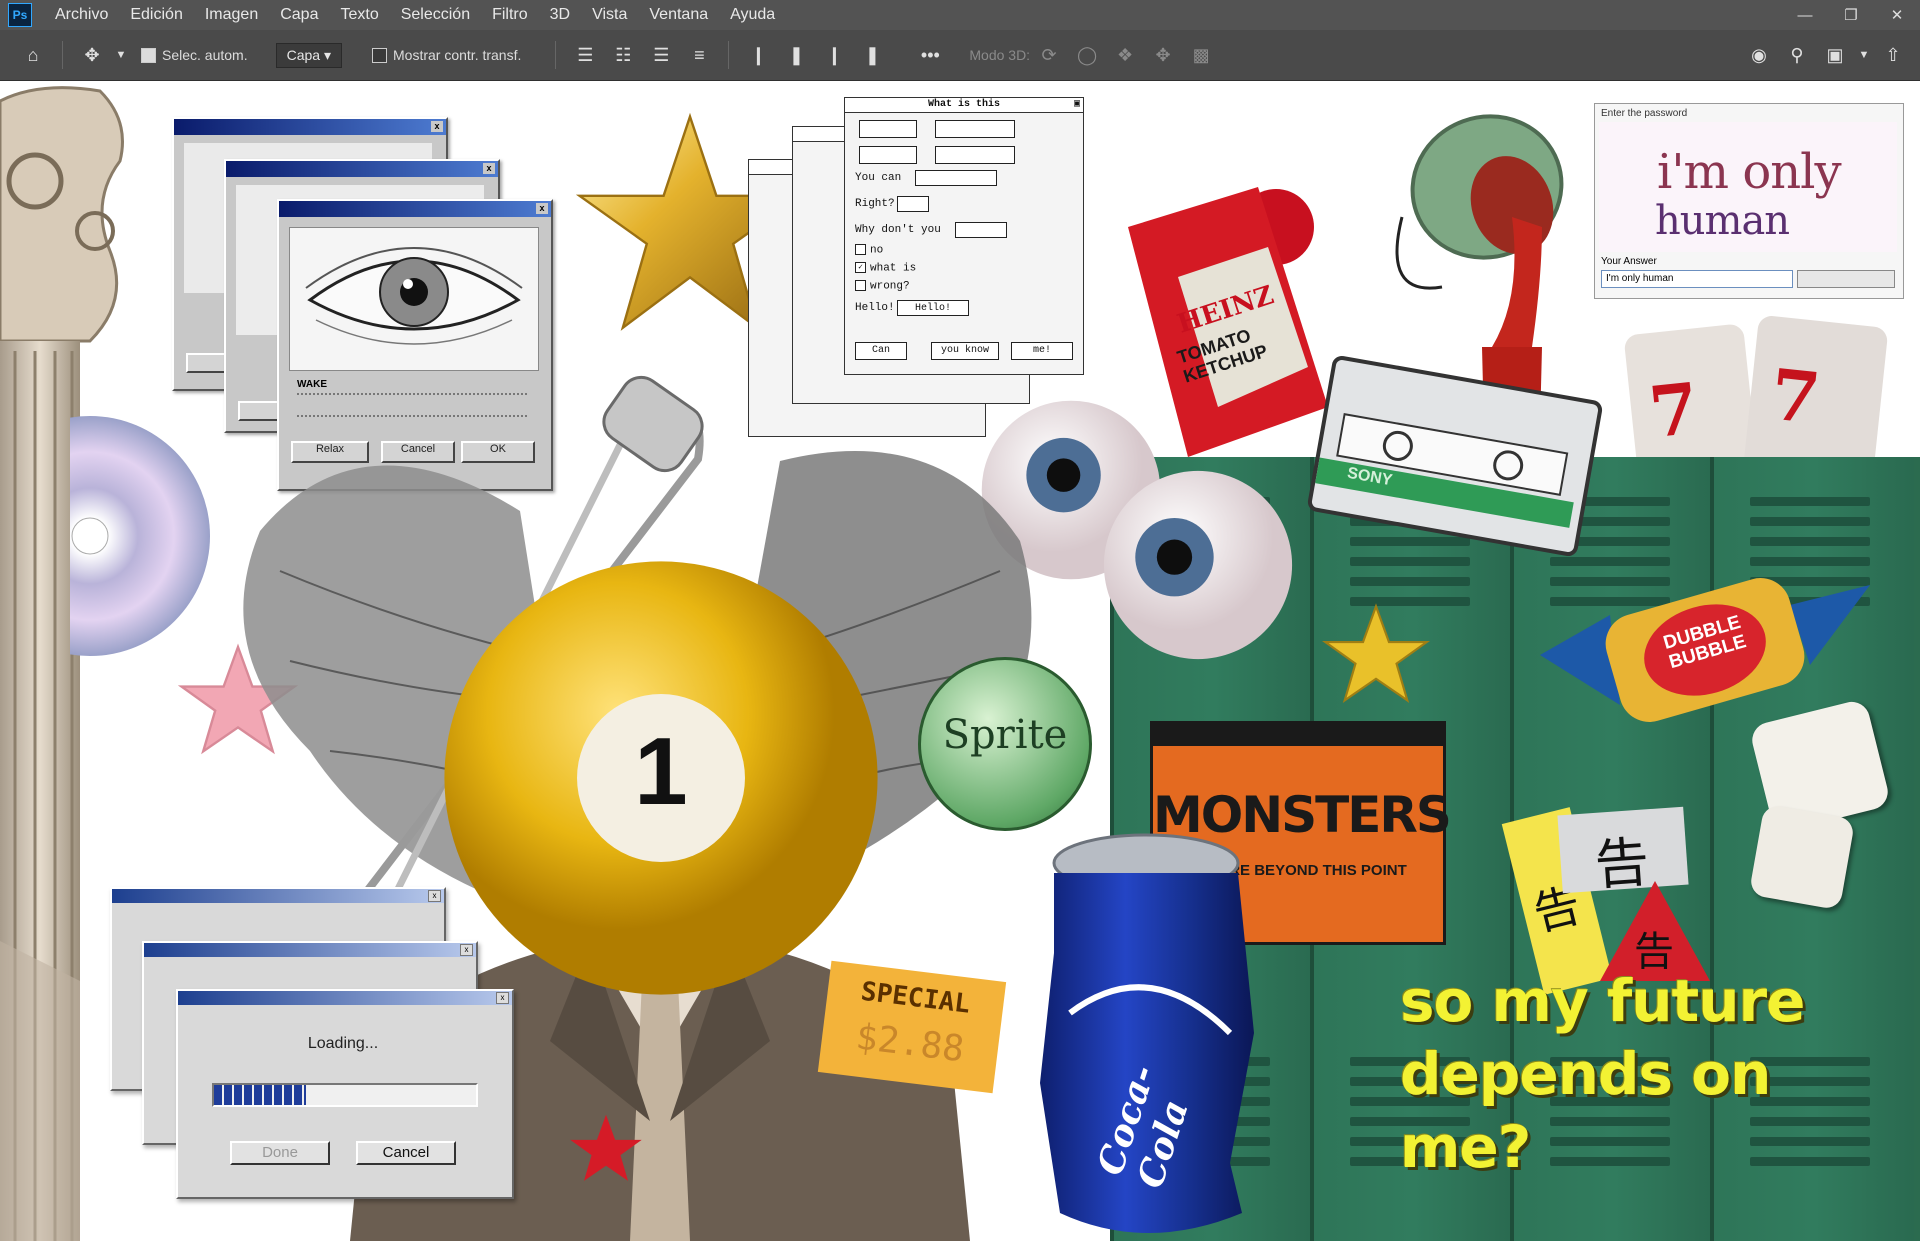  I want to click on can-button: Can, so click(881, 351).